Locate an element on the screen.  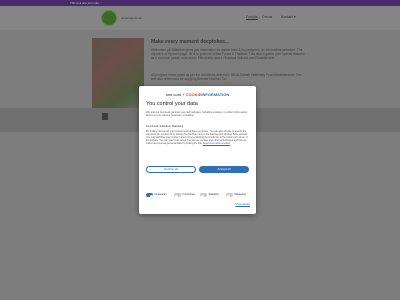
site-logo-text: elmetsopyzc.dk is located at coordinates (131, 18).